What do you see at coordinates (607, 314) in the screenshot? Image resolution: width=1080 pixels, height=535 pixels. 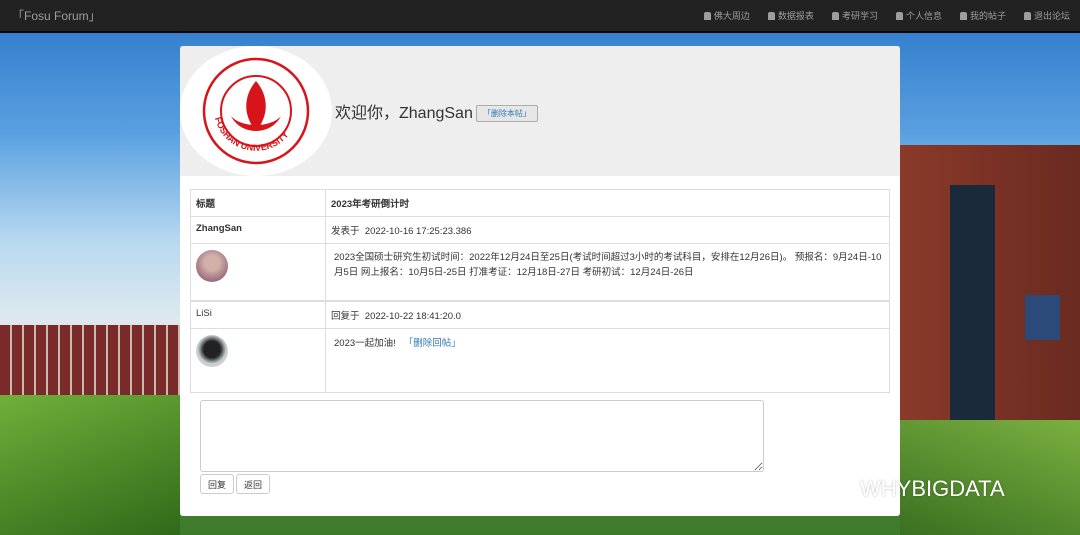 I see `reply-meta: 回复于 2022-10-22 18:41:20.0` at bounding box center [607, 314].